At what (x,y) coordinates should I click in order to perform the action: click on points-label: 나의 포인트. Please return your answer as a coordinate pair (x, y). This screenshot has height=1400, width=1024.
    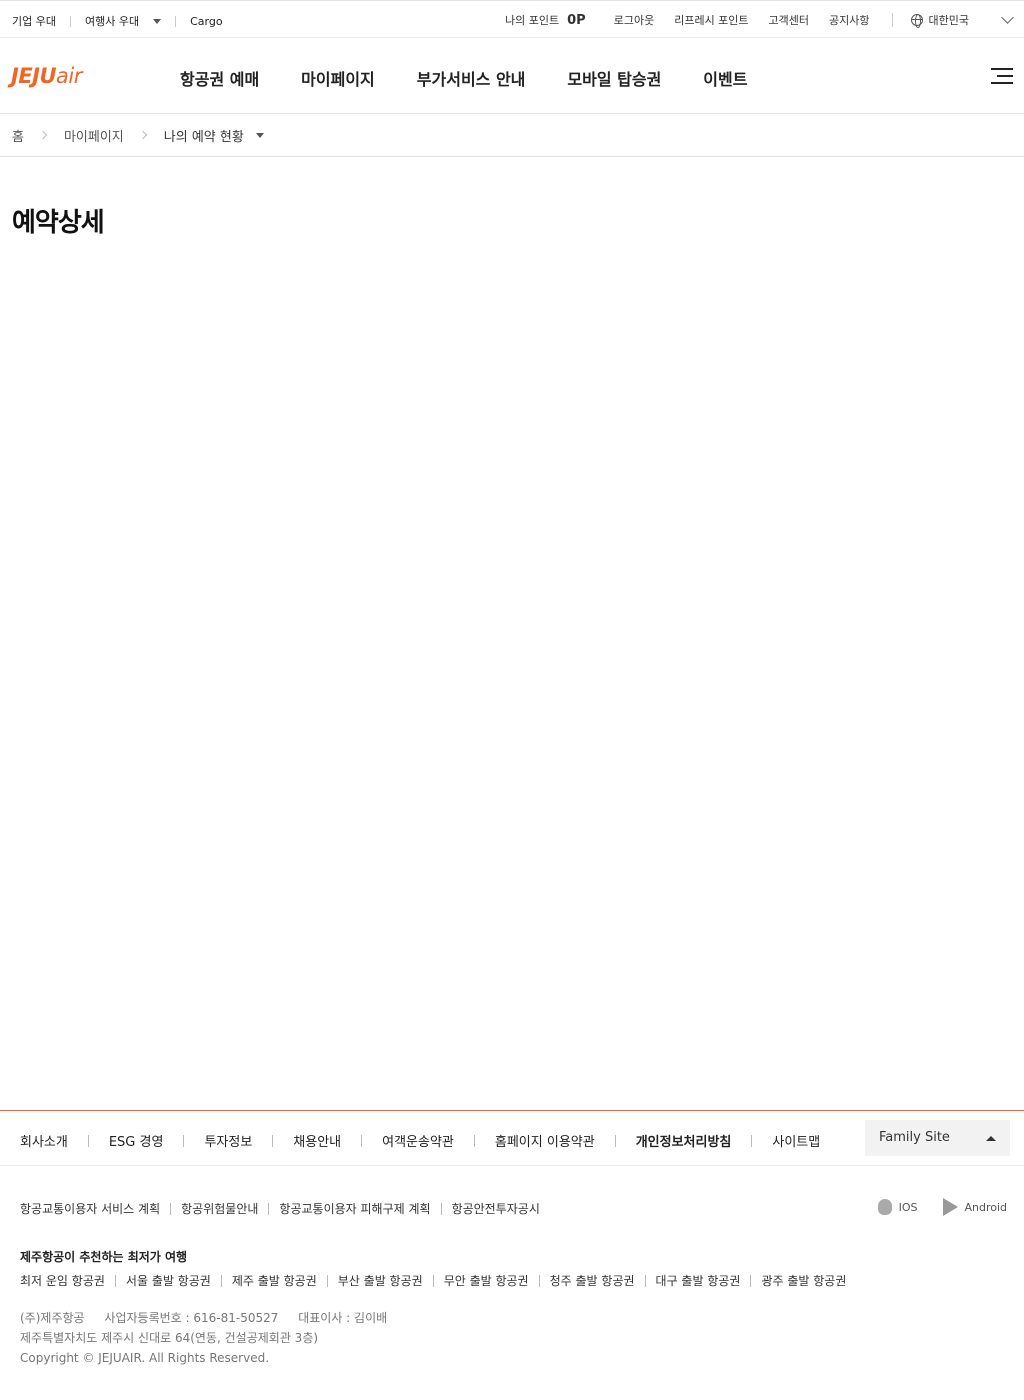
    Looking at the image, I should click on (532, 20).